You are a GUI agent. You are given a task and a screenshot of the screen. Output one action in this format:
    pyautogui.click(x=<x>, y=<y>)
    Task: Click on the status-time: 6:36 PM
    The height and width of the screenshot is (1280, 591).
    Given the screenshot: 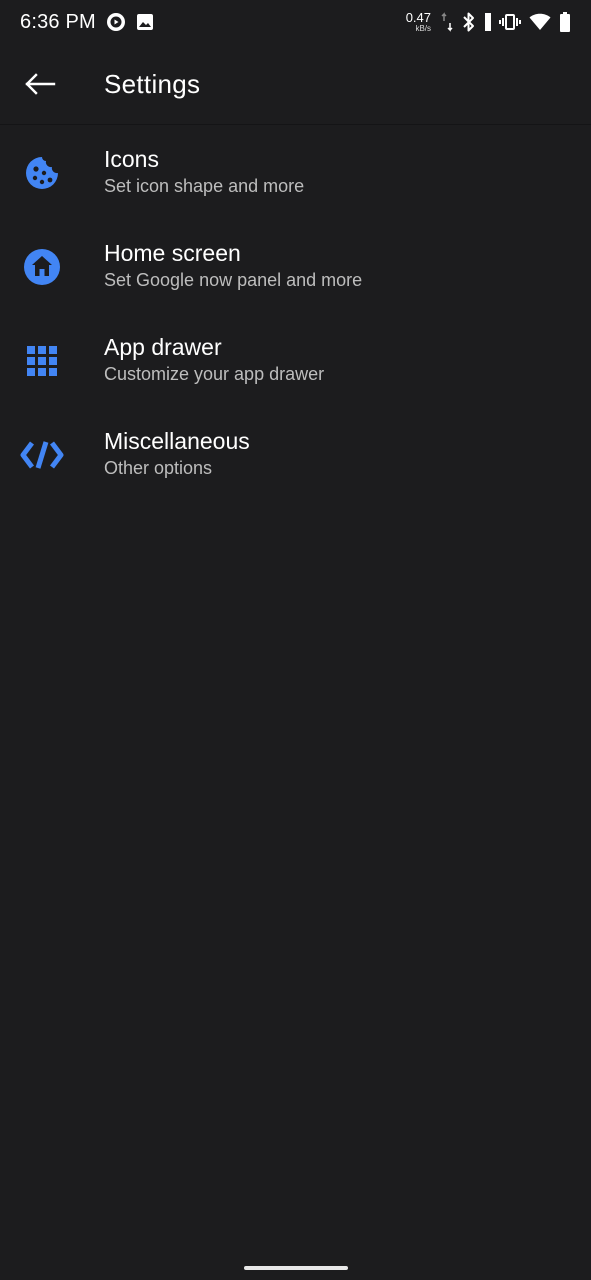 What is the action you would take?
    pyautogui.click(x=58, y=21)
    